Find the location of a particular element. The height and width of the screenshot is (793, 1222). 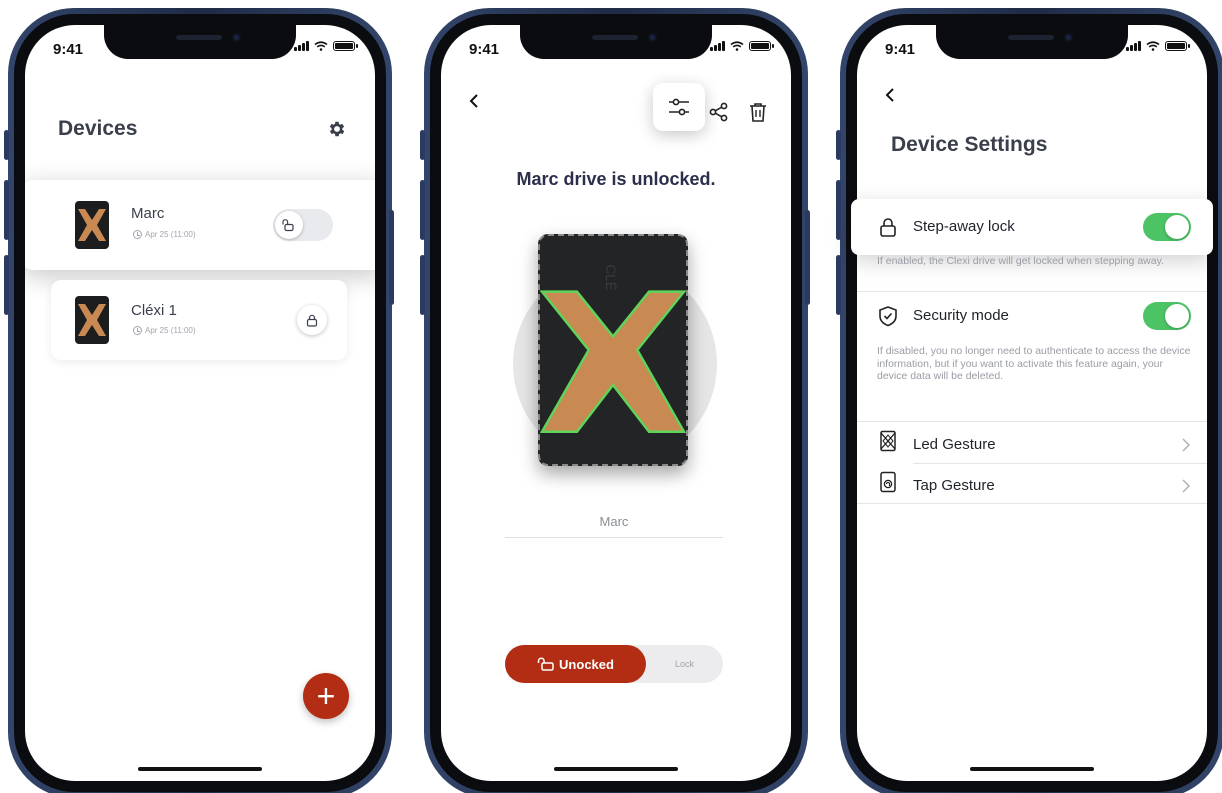

lock-toggle is located at coordinates (303, 225).